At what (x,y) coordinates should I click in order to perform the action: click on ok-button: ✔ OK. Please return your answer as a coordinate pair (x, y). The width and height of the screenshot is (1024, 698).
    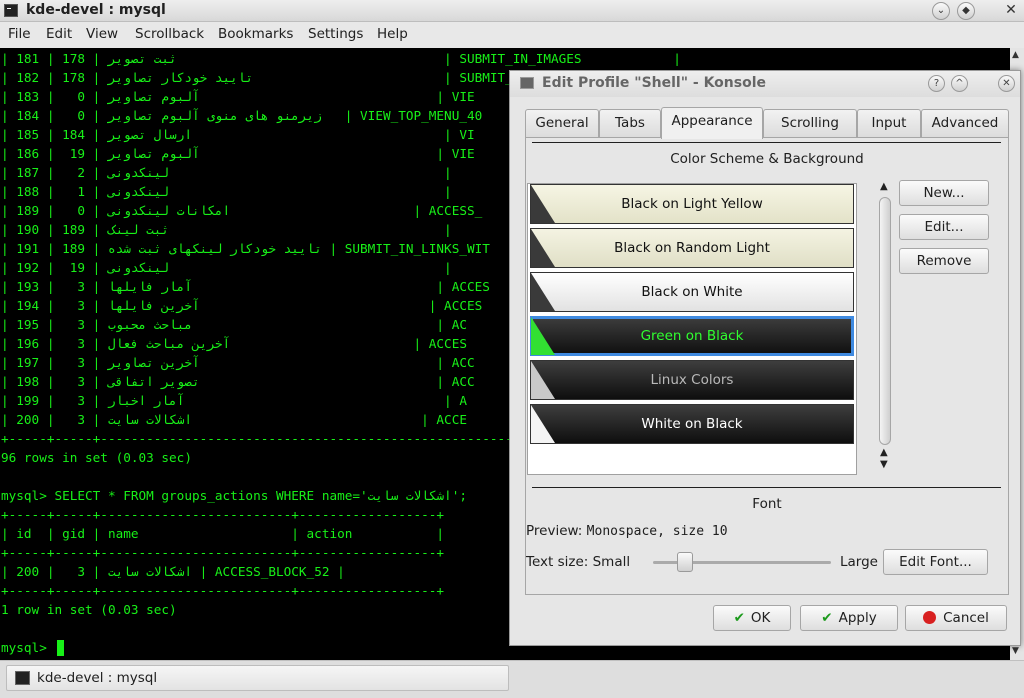
    Looking at the image, I should click on (752, 618).